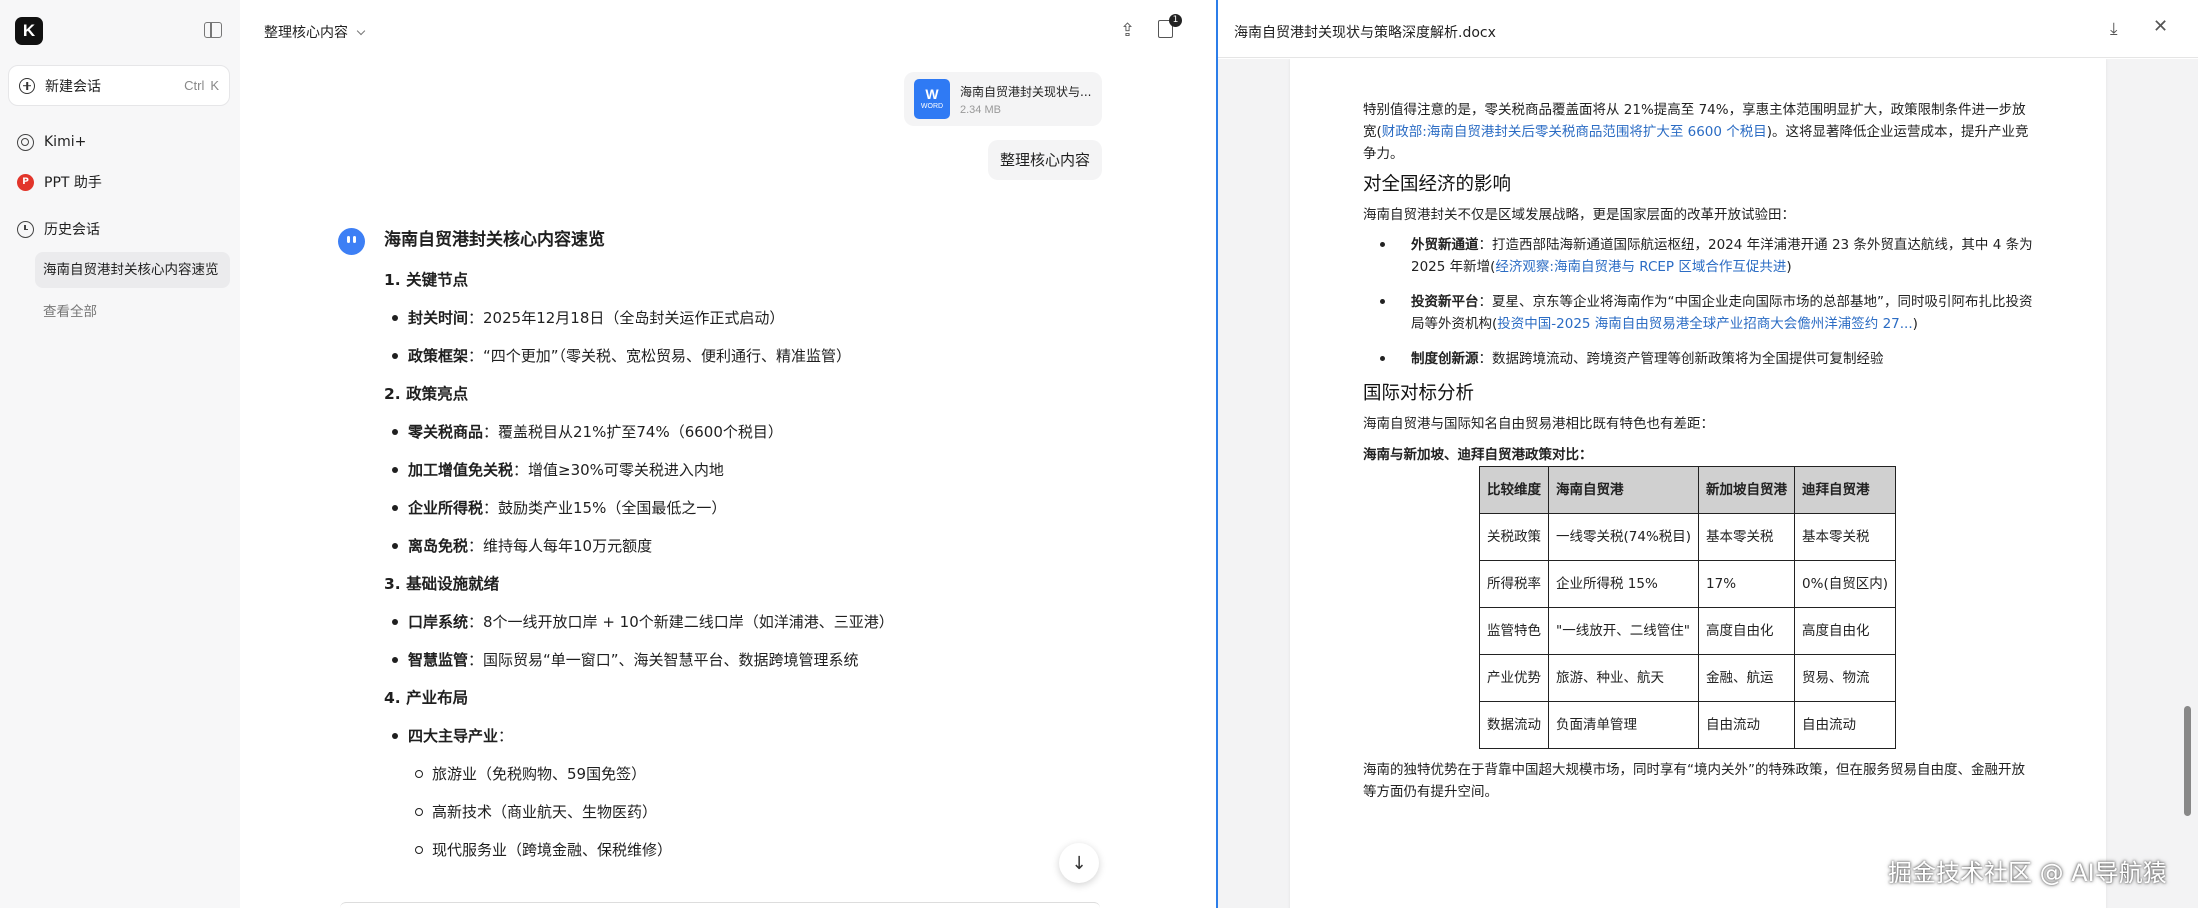 Image resolution: width=2198 pixels, height=908 pixels. I want to click on sidebar-item-history: 历史会话, so click(119, 229).